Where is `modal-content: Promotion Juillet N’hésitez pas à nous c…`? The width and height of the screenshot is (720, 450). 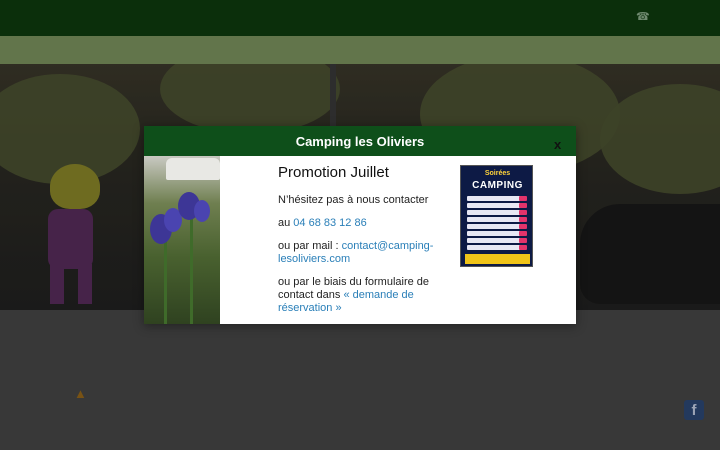 modal-content: Promotion Juillet N’hésitez pas à nous c… is located at coordinates (358, 244).